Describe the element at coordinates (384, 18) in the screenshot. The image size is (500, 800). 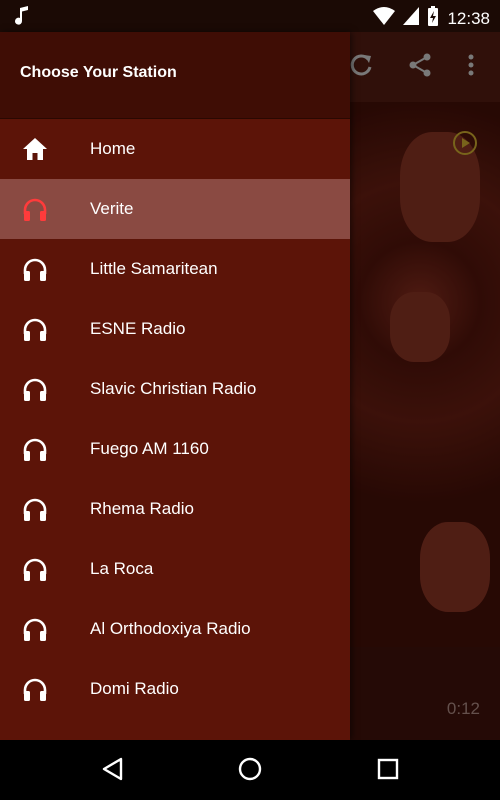
I see `wifi-icon` at that location.